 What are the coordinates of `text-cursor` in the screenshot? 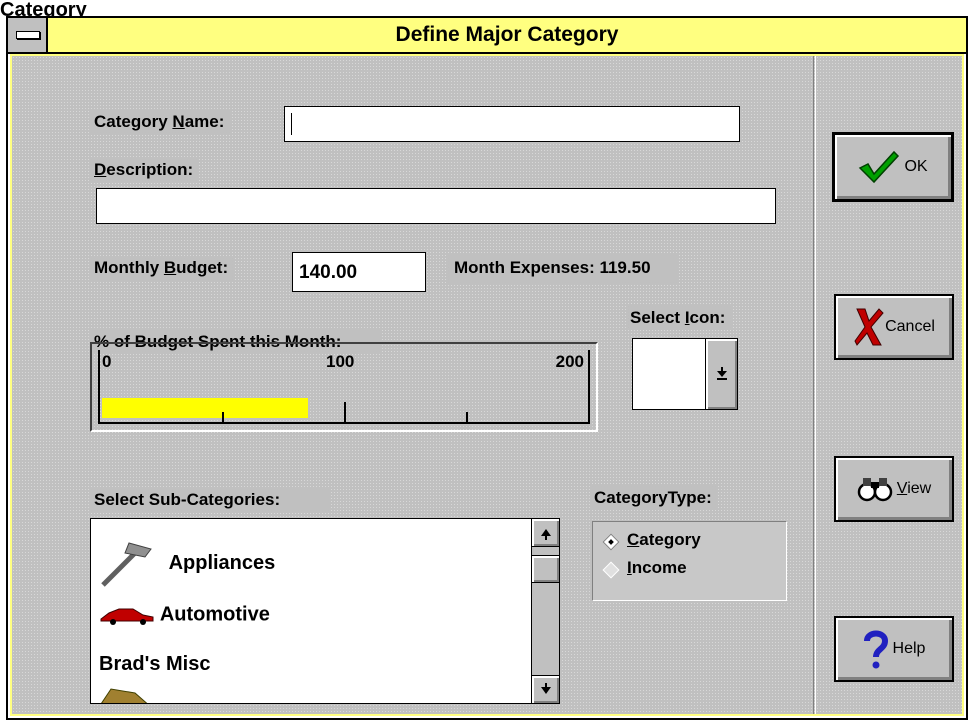 It's located at (291, 124).